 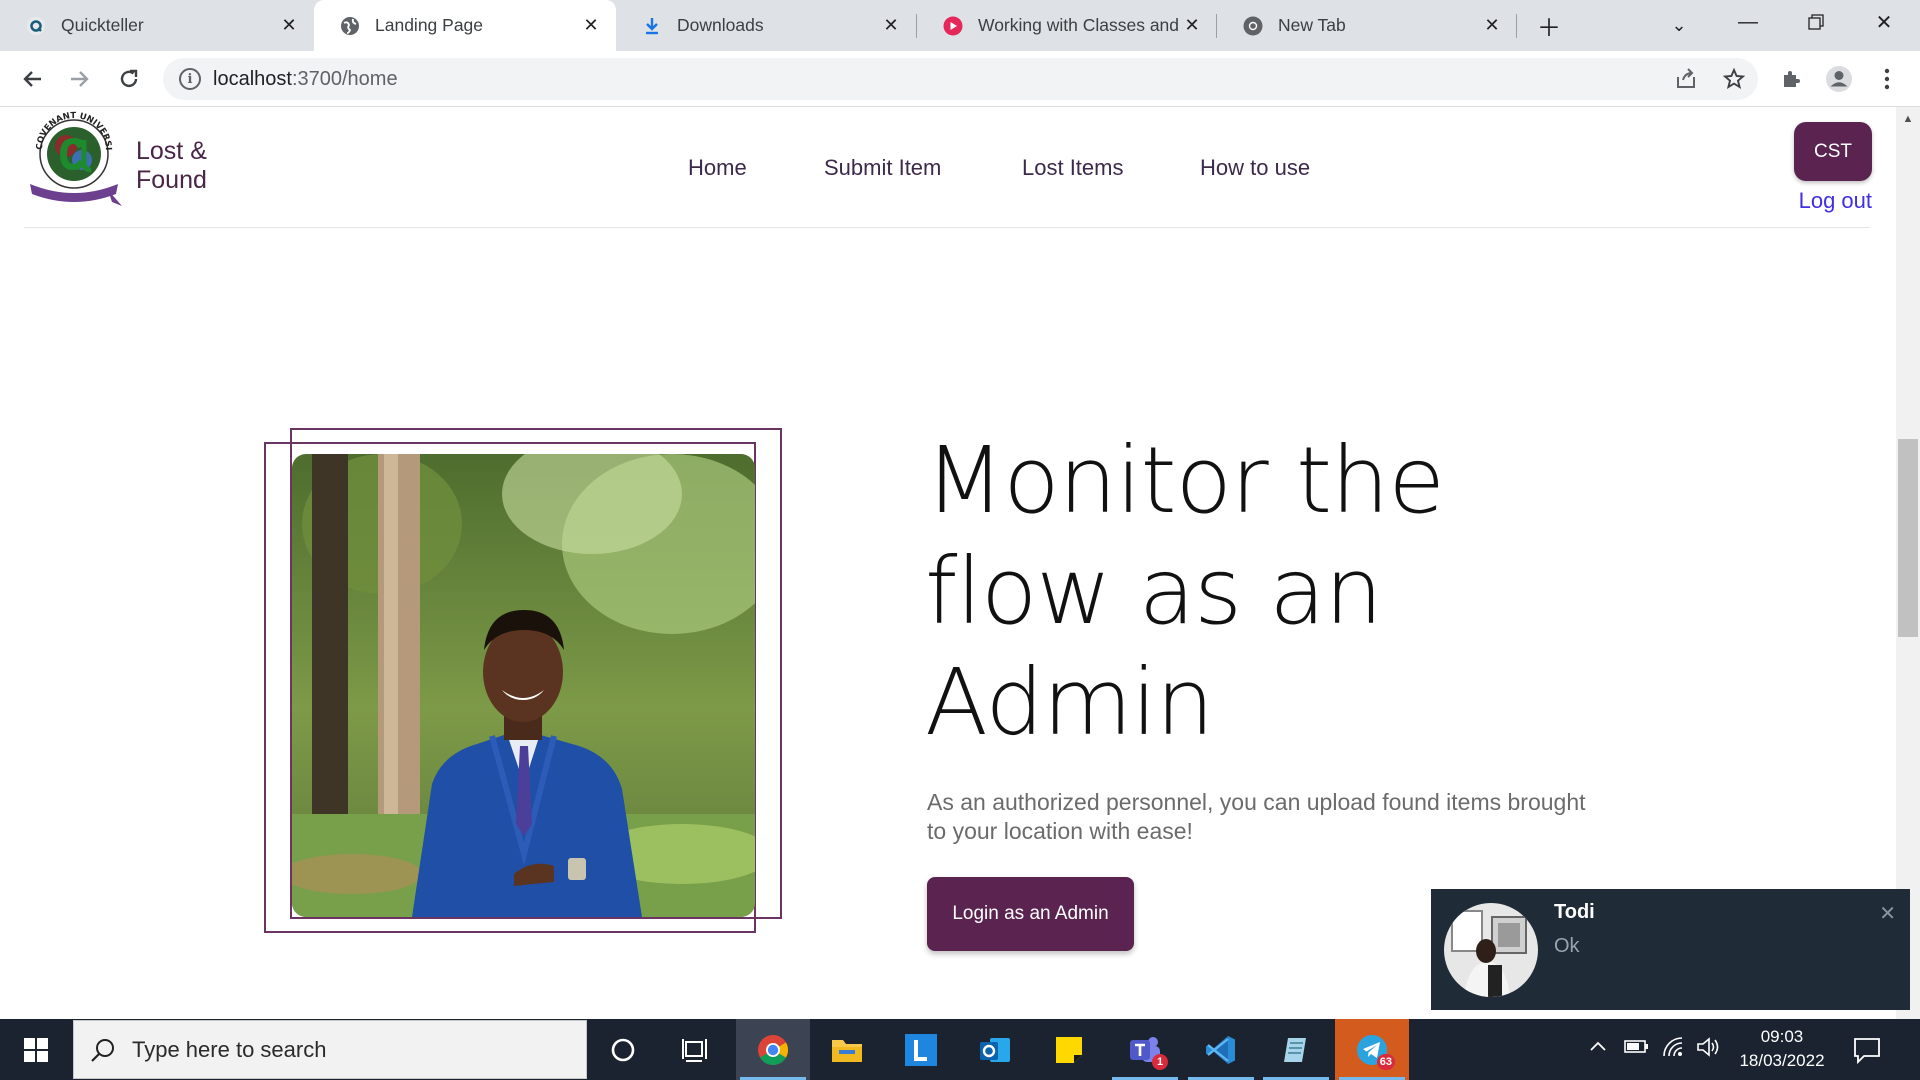 What do you see at coordinates (1637, 1049) in the screenshot?
I see `battery-icon` at bounding box center [1637, 1049].